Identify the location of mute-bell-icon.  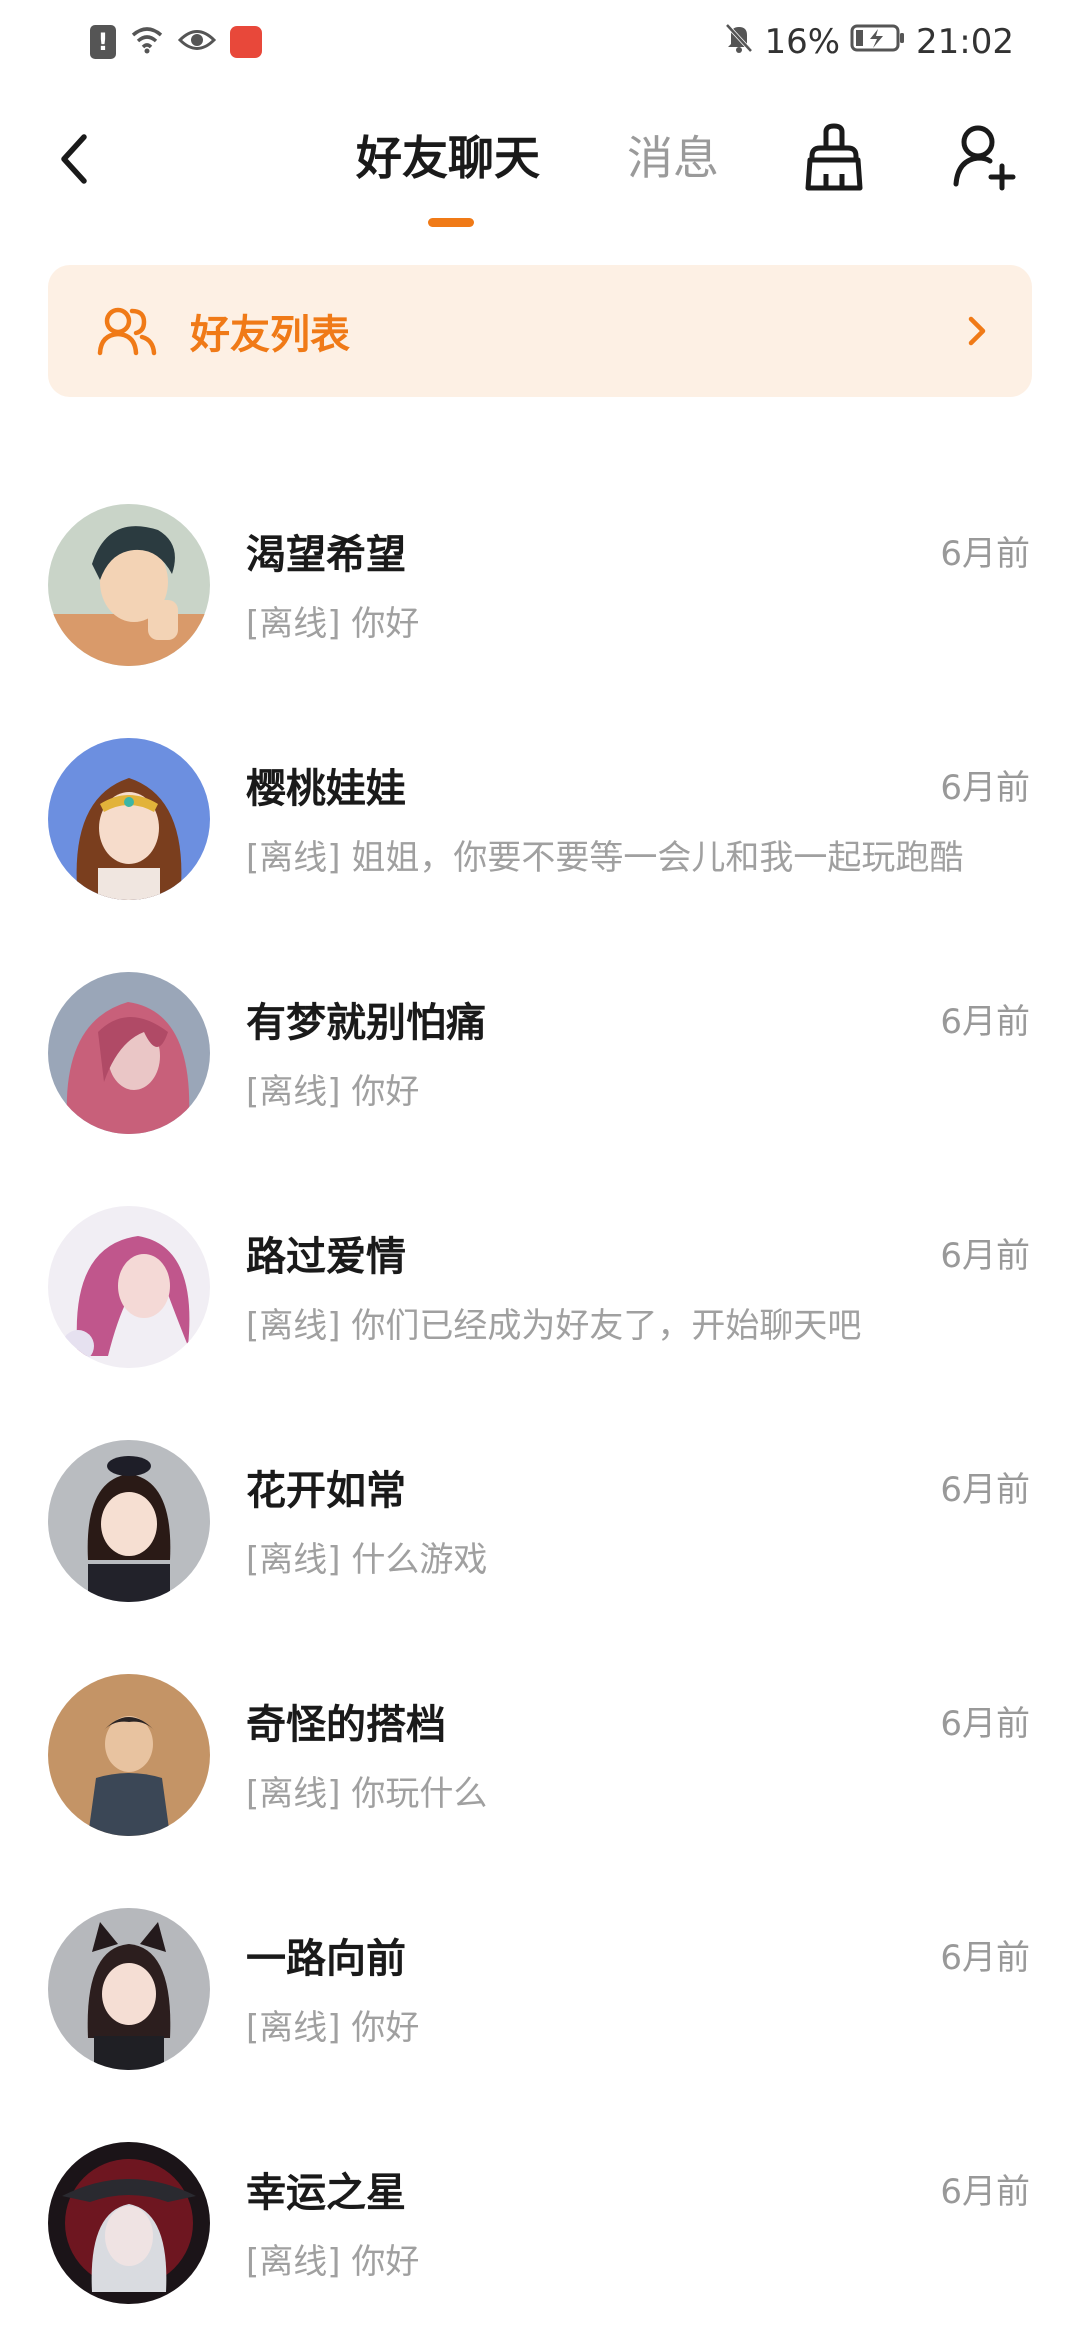
(739, 42).